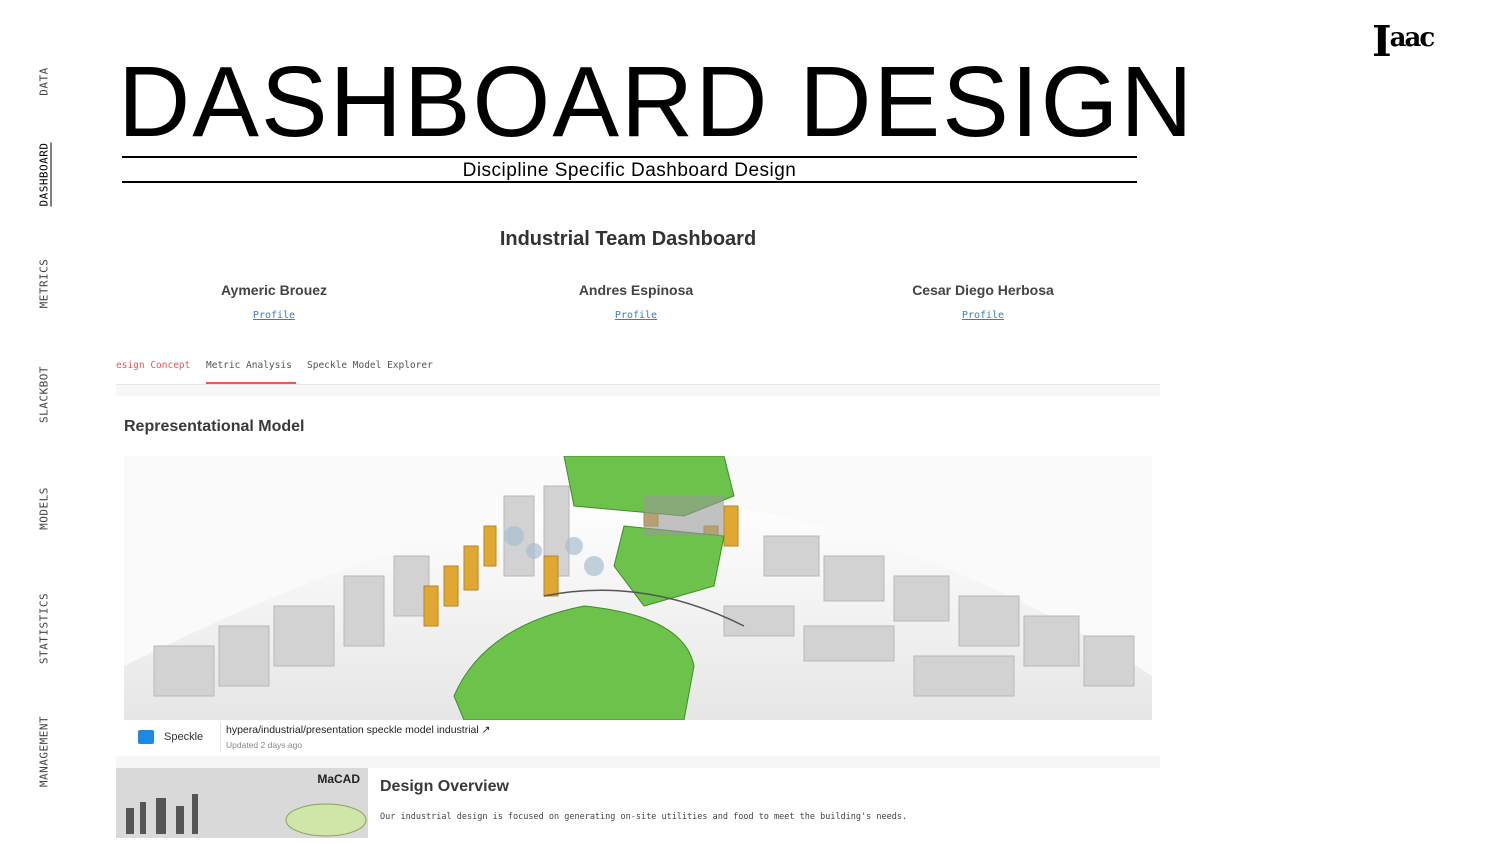 The height and width of the screenshot is (844, 1500). What do you see at coordinates (44, 81) in the screenshot?
I see `nav-item-data: DATA` at bounding box center [44, 81].